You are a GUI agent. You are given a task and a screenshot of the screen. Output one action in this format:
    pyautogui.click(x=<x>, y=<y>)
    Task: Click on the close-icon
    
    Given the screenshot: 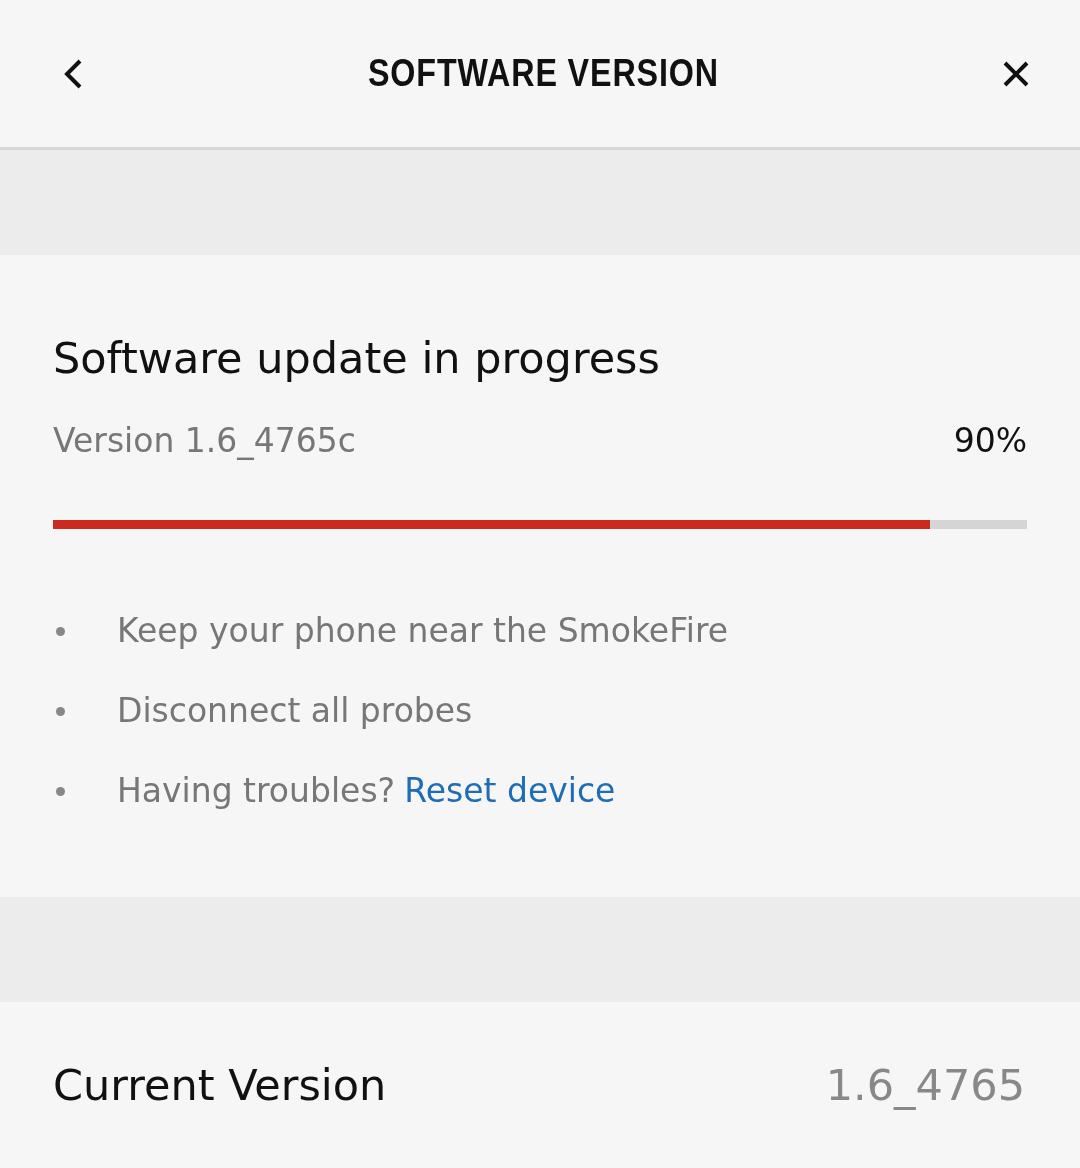 What is the action you would take?
    pyautogui.click(x=1016, y=73)
    